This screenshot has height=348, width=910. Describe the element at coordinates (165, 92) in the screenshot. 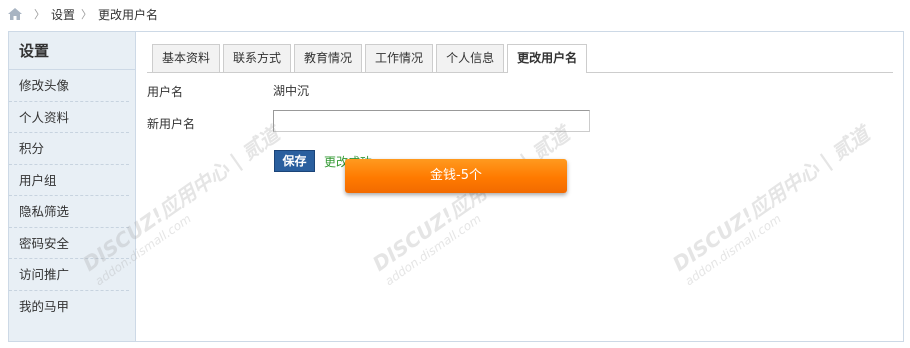

I see `username-label: 用户名` at that location.